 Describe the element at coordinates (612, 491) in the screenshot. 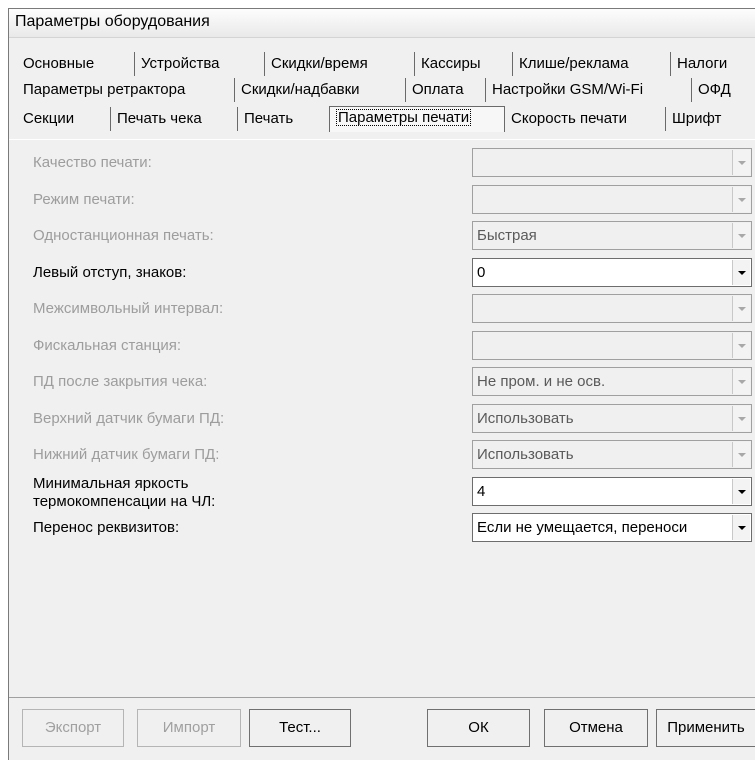

I see `min-brightness-select: 4` at that location.